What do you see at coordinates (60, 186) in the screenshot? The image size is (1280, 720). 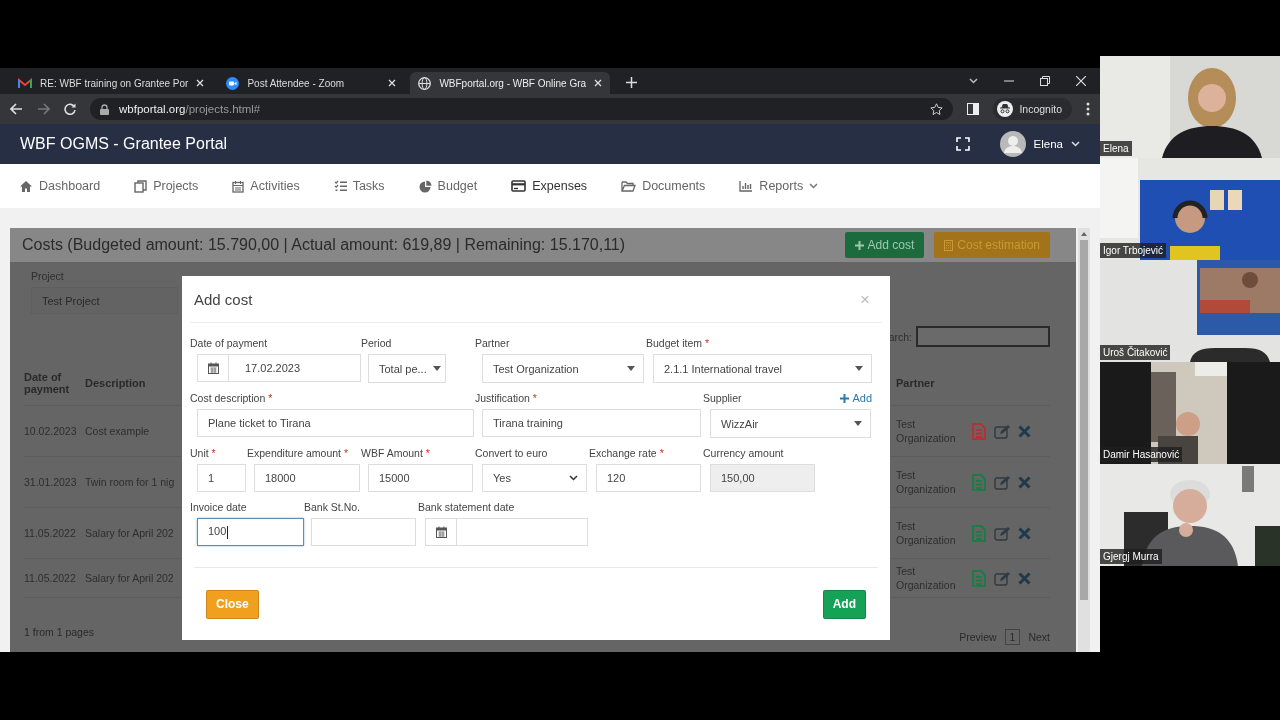 I see `nav-item: Dashboard` at bounding box center [60, 186].